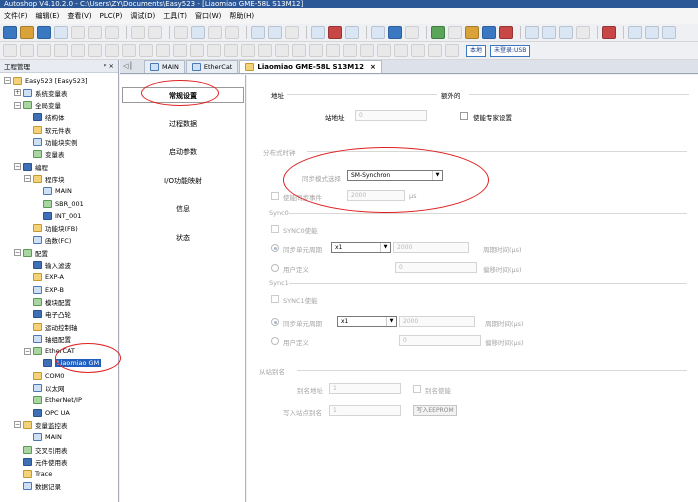  I want to click on tree-item: 电子凸轮, so click(47, 314).